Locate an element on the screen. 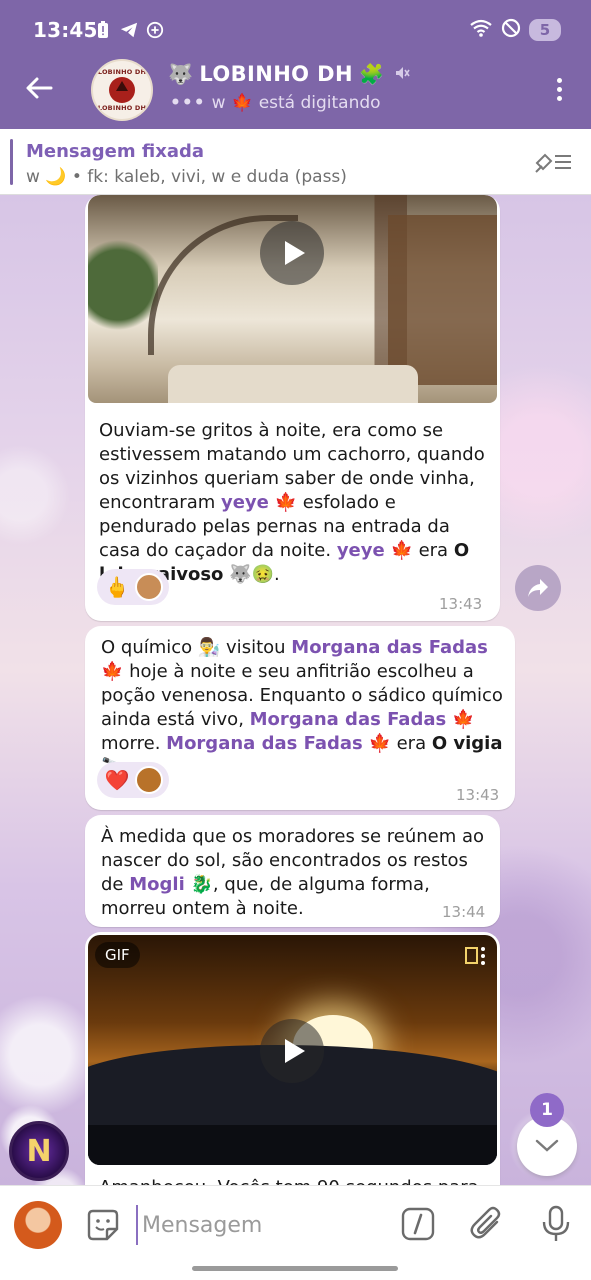 This screenshot has width=591, height=1280. status-system-icons: 5 is located at coordinates (515, 30).